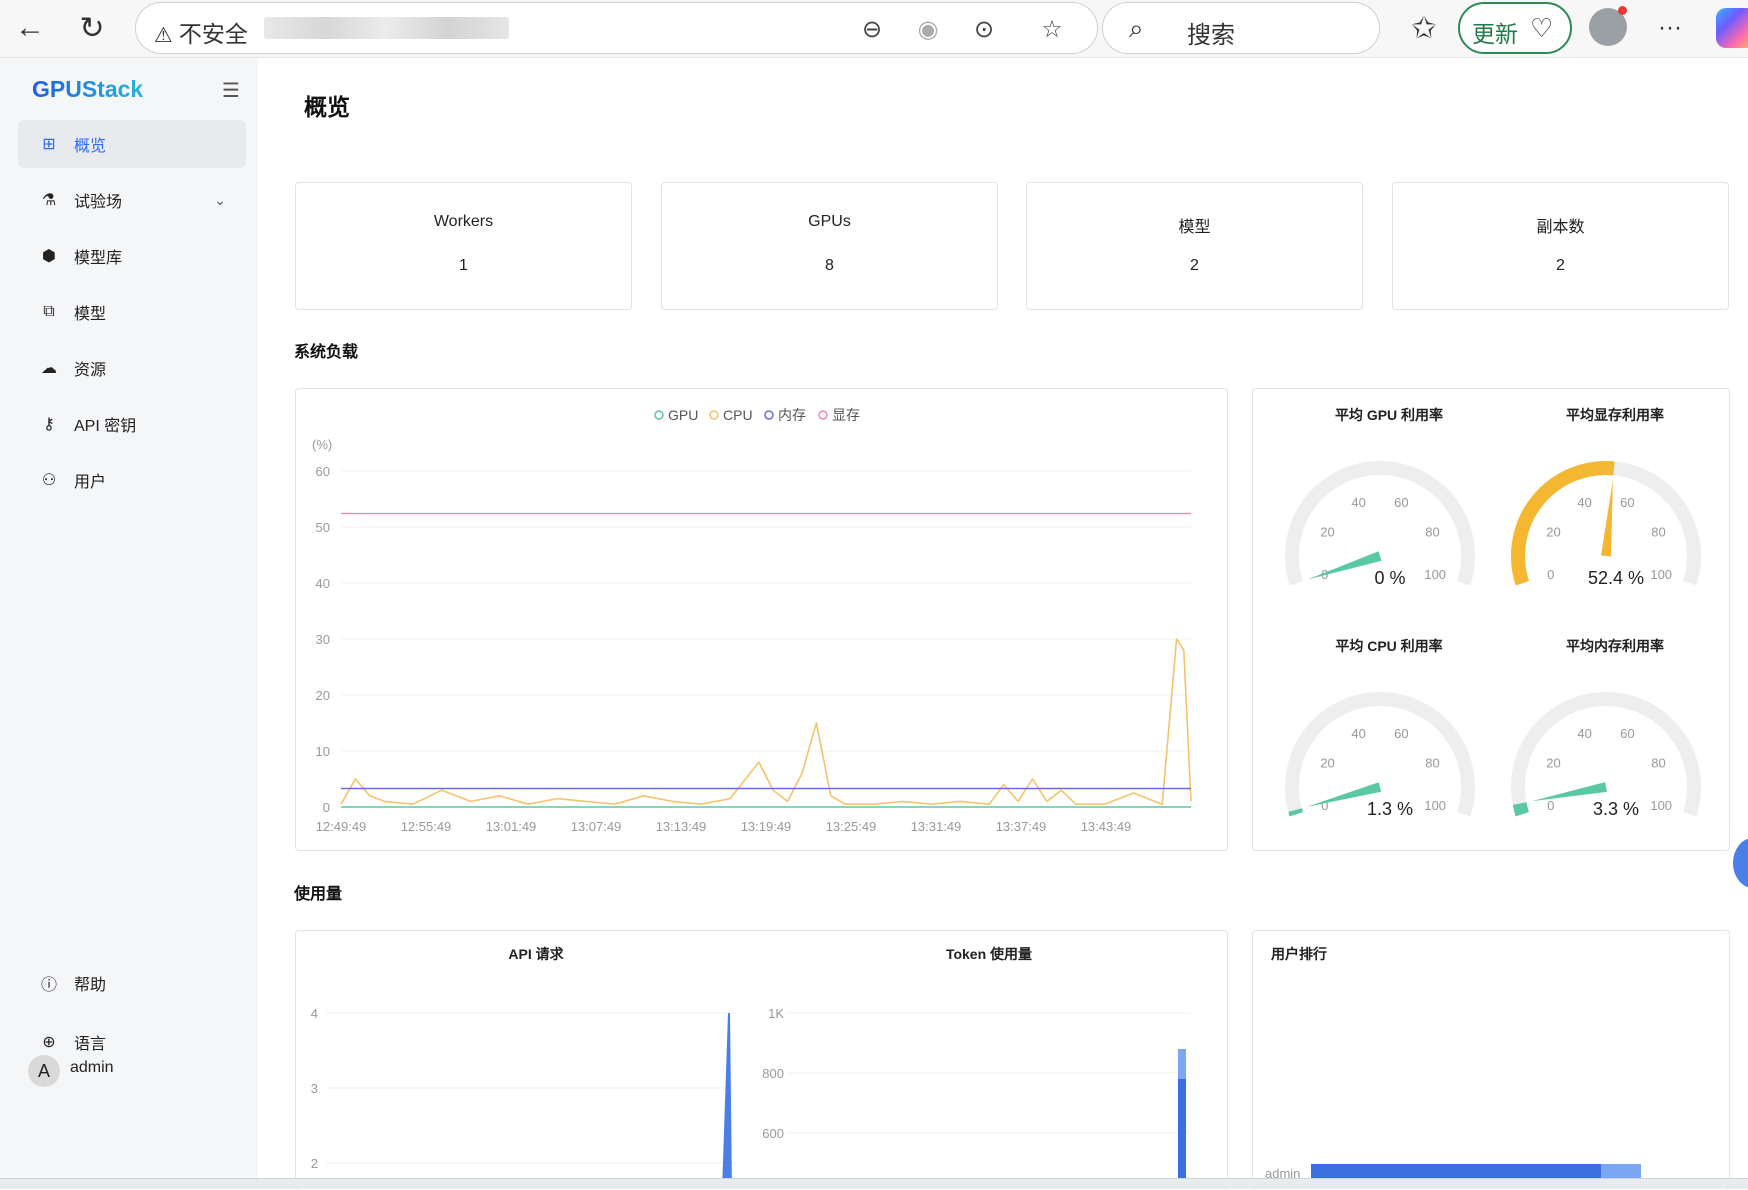 This screenshot has height=1190, width=1748. What do you see at coordinates (738, 415) in the screenshot?
I see `legend-label: CPU` at bounding box center [738, 415].